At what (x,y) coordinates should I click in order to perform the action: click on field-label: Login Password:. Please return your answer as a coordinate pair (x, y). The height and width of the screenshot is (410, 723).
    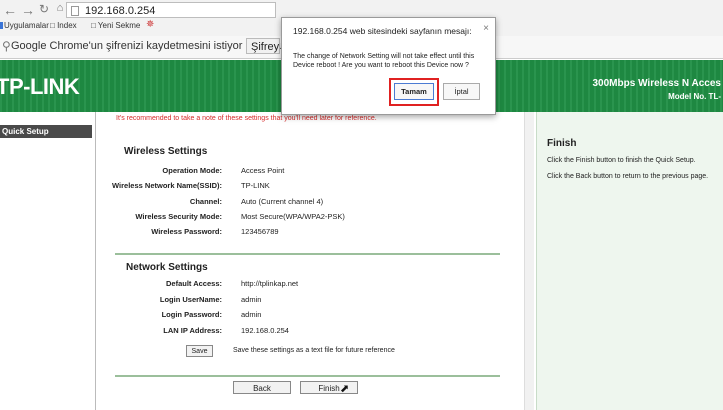
    Looking at the image, I should click on (191, 314).